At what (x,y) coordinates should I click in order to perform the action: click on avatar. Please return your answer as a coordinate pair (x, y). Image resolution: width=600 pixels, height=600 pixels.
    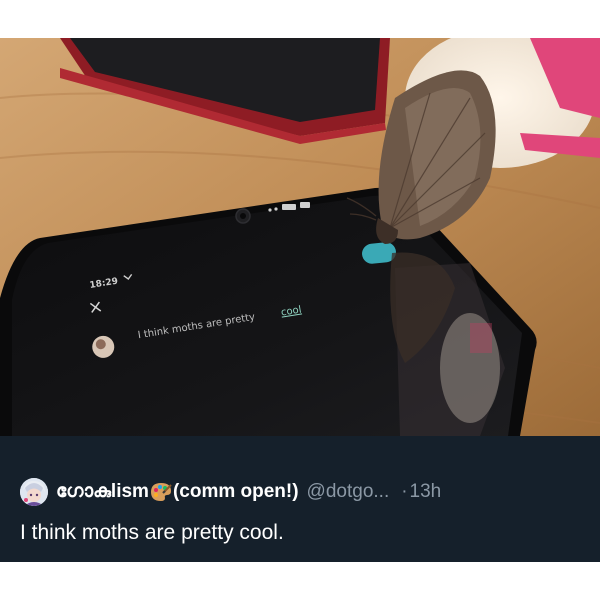
    Looking at the image, I should click on (34, 492).